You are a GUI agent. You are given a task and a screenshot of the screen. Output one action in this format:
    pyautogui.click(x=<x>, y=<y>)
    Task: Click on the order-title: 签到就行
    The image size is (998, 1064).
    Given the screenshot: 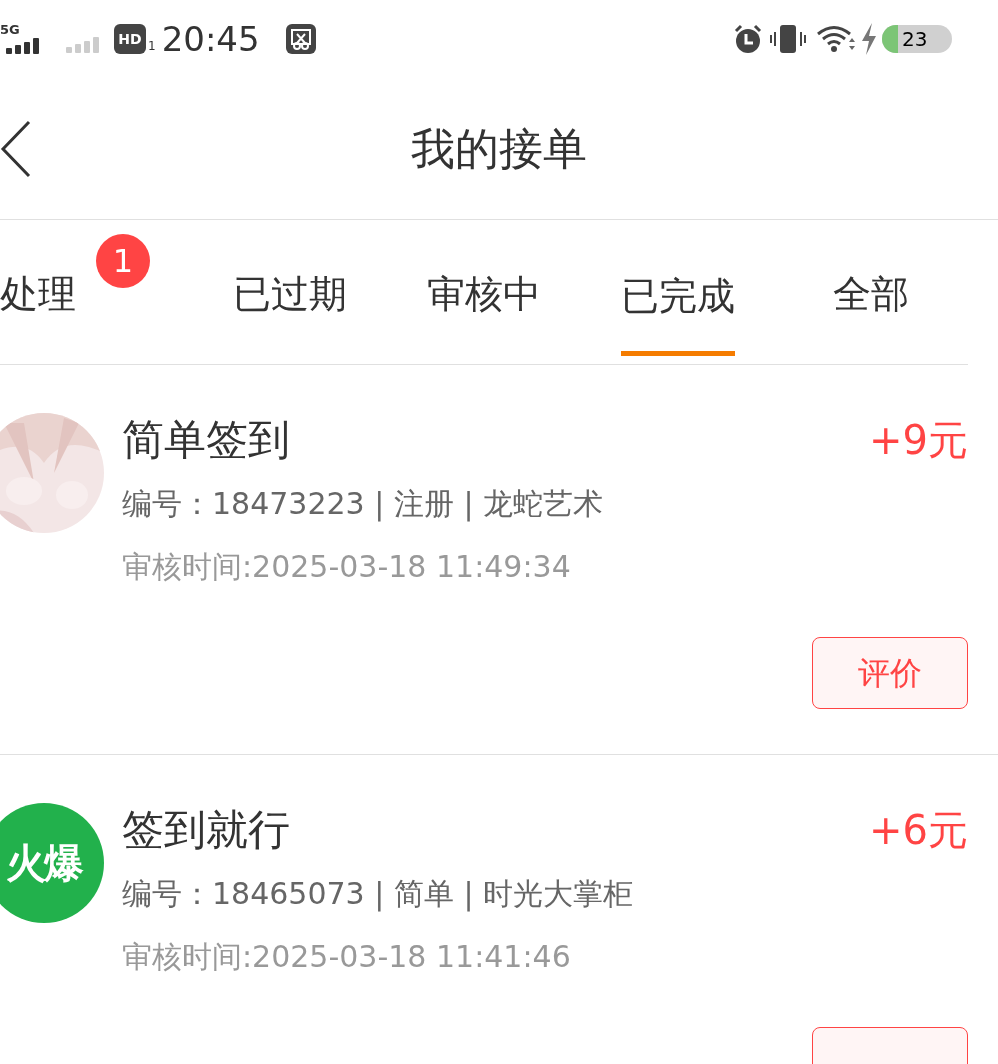 What is the action you would take?
    pyautogui.click(x=206, y=830)
    